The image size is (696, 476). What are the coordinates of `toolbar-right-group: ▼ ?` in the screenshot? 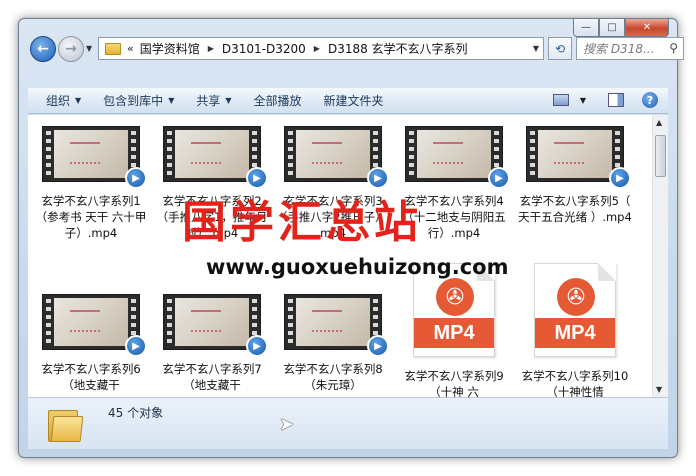 It's located at (605, 100).